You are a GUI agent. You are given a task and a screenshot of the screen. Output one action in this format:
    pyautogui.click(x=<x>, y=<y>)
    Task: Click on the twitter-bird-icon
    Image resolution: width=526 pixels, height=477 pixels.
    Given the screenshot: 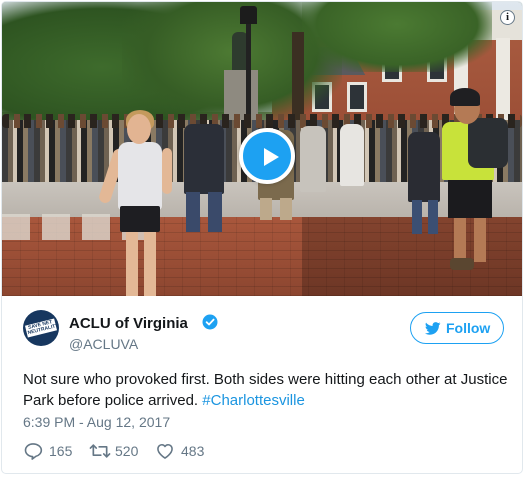 What is the action you would take?
    pyautogui.click(x=433, y=328)
    